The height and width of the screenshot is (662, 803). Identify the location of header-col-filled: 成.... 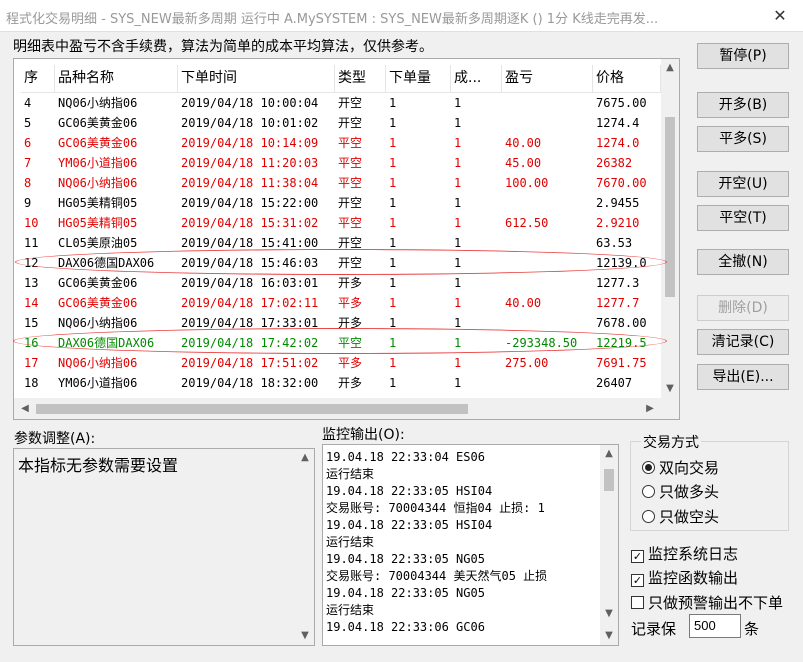
(476, 79).